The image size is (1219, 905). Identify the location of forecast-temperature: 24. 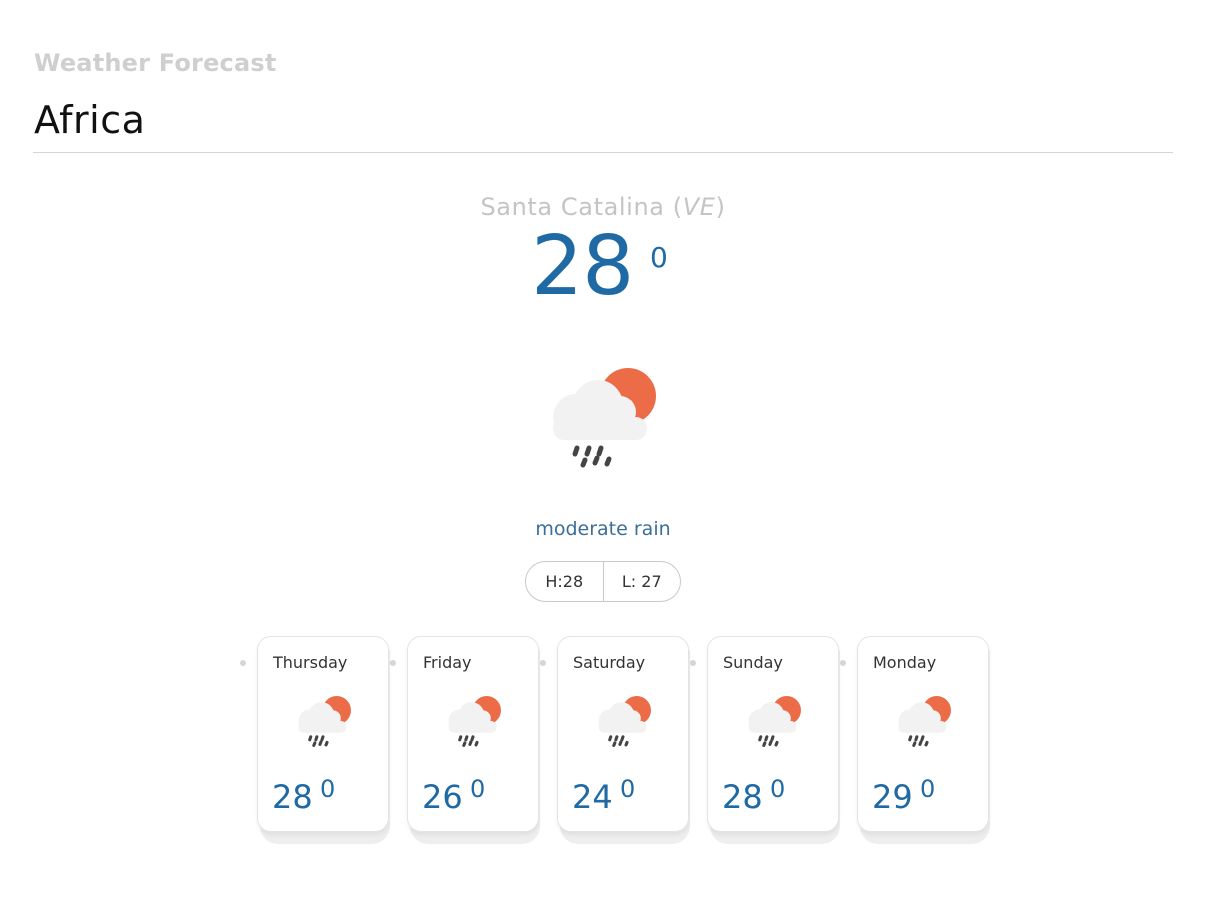
(592, 797).